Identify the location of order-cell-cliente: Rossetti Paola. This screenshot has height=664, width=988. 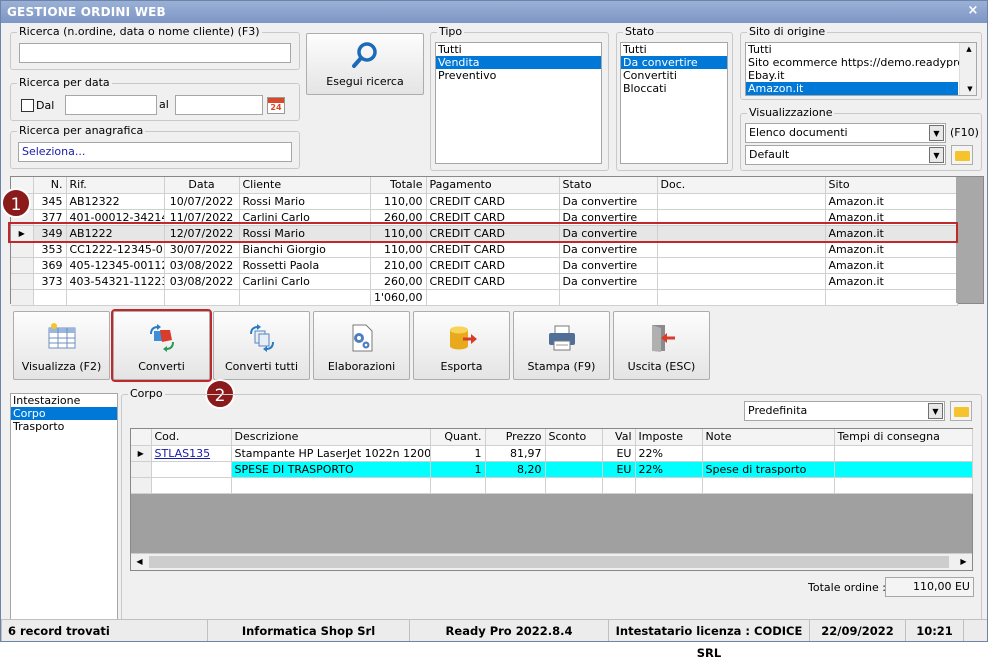
(305, 265).